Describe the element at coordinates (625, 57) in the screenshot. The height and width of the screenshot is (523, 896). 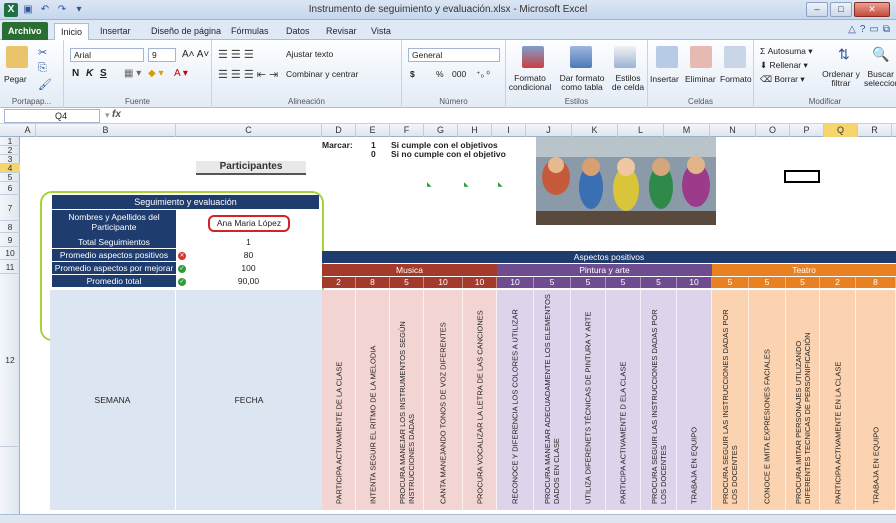
I see `cell-styles-icon` at that location.